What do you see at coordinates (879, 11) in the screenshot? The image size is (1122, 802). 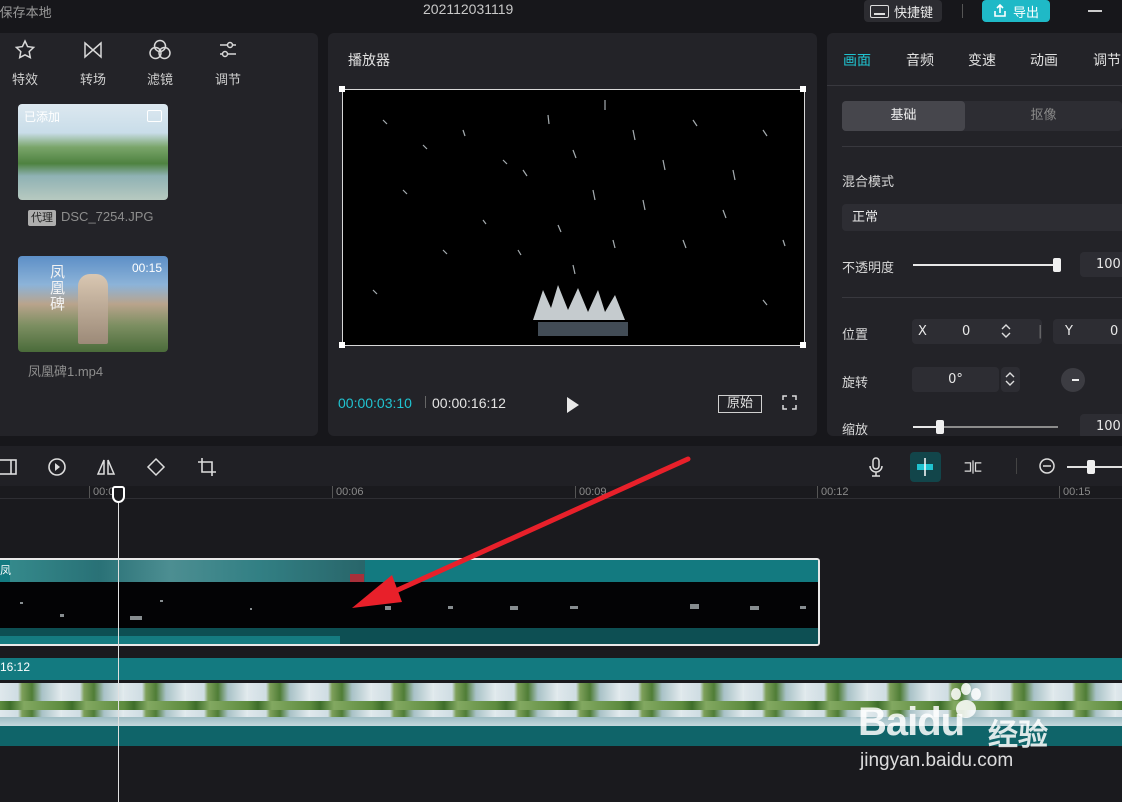 I see `keyboard-icon` at bounding box center [879, 11].